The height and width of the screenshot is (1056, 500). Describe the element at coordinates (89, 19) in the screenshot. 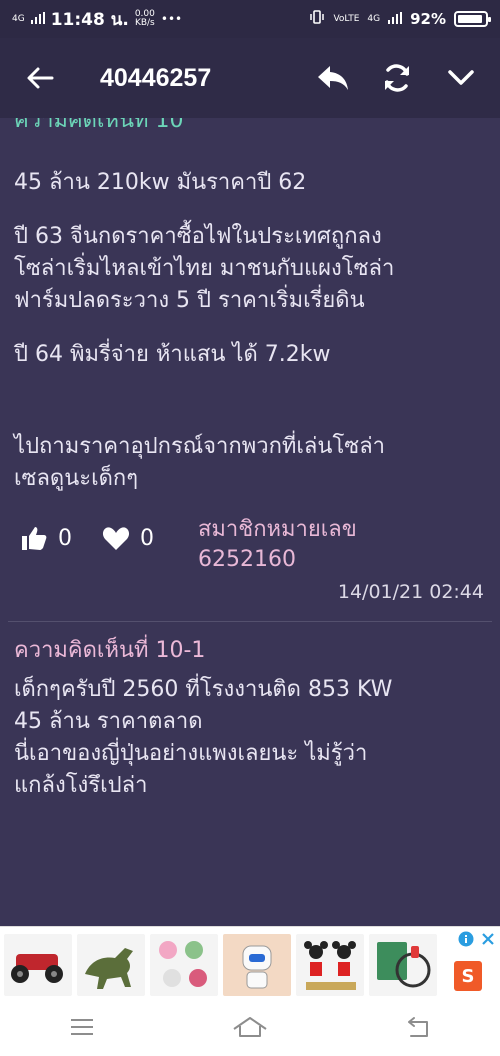

I see `clock: 11:48 น.` at that location.